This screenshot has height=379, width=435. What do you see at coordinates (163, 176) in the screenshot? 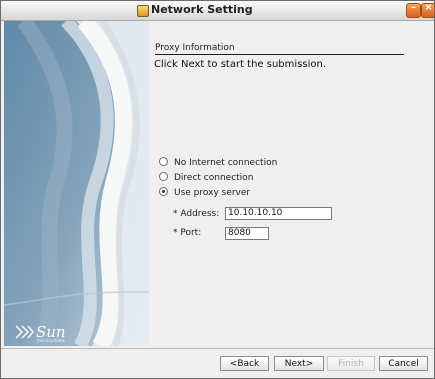
I see `radio-direct-connection` at bounding box center [163, 176].